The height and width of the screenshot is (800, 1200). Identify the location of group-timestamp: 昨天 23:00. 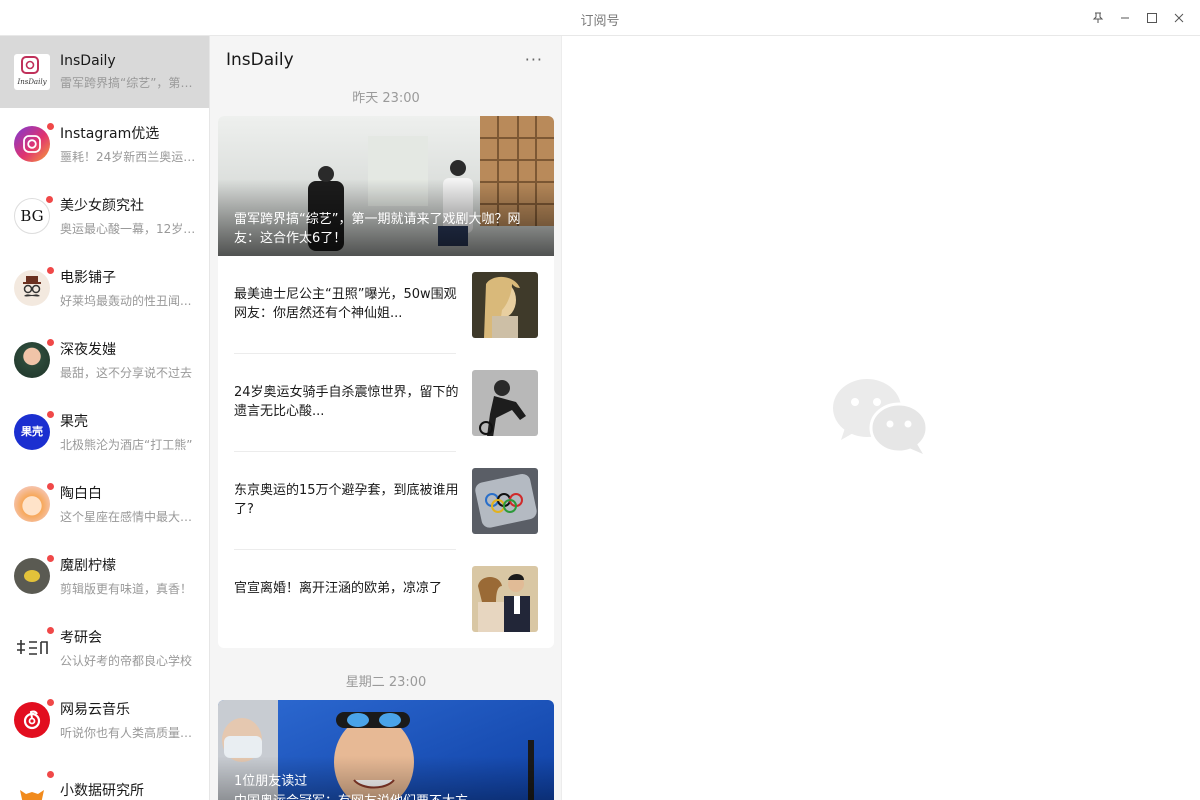
(386, 98).